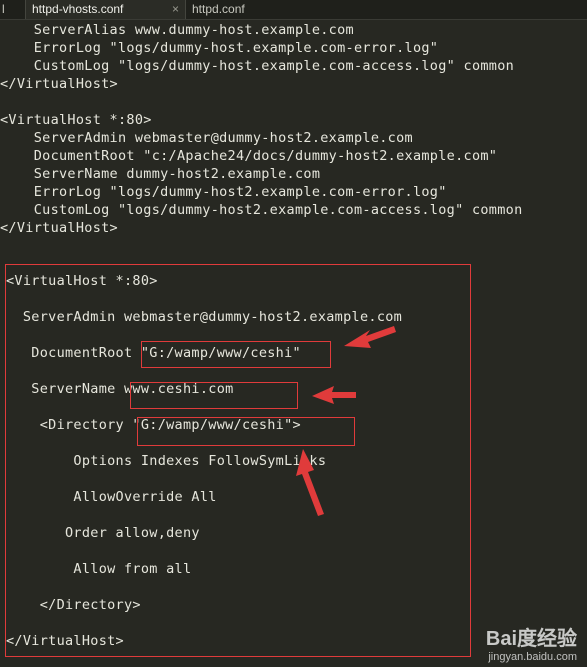 The width and height of the screenshot is (587, 667). What do you see at coordinates (236, 354) in the screenshot?
I see `highlight-box-documentroot` at bounding box center [236, 354].